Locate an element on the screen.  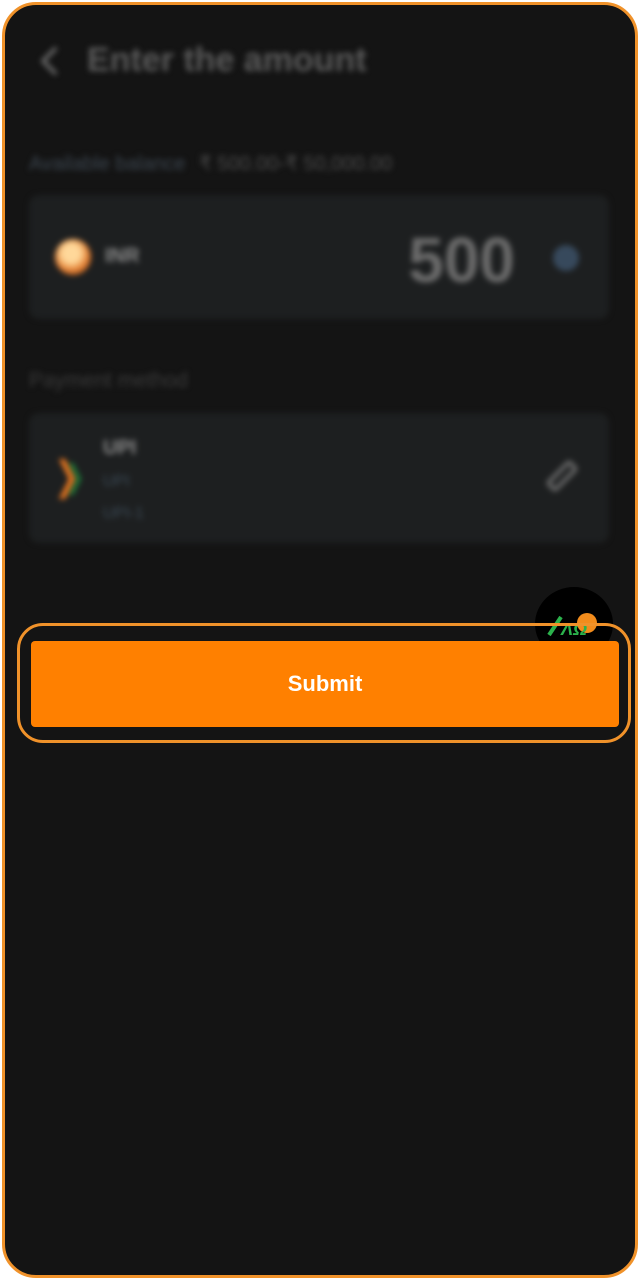
edit-icon is located at coordinates (563, 477).